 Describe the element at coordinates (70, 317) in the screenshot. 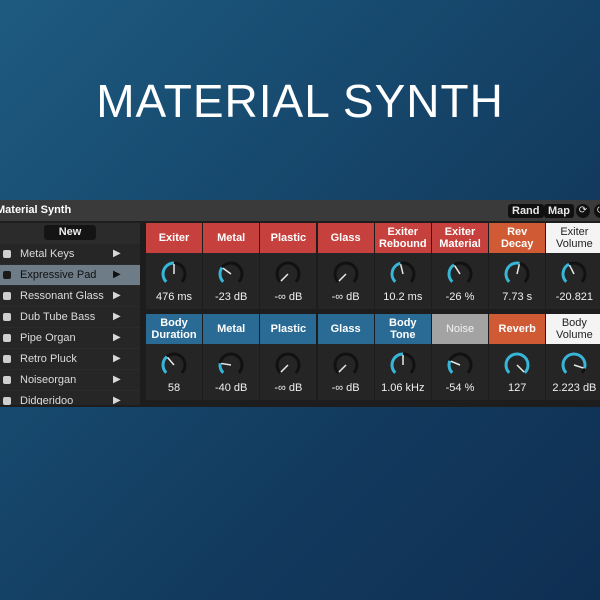

I see `preset-item: Dub Tube Bass ▶` at that location.